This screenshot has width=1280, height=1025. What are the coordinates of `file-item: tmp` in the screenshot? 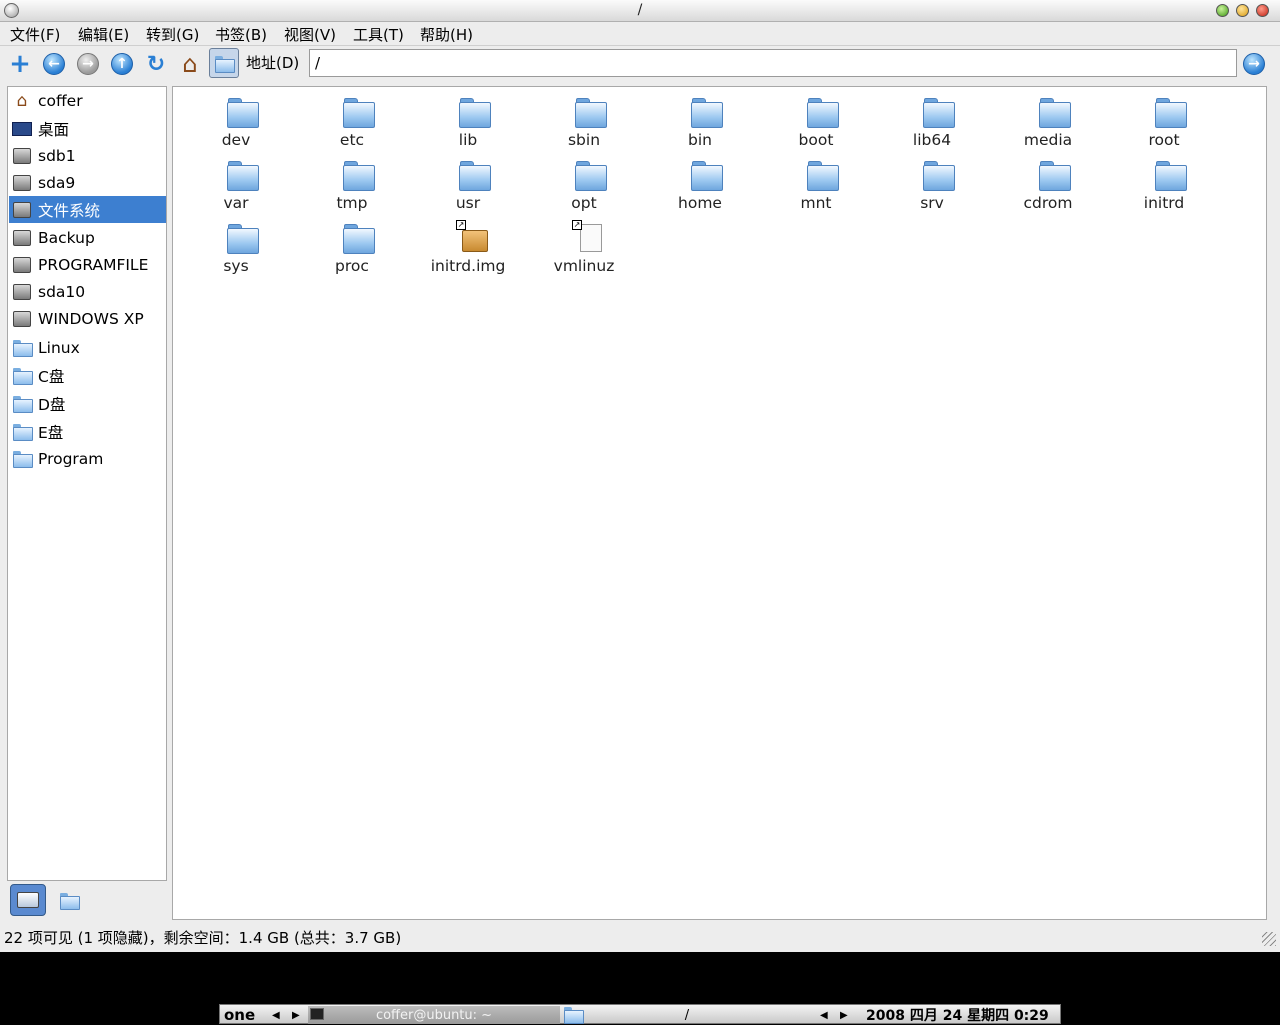 It's located at (352, 184).